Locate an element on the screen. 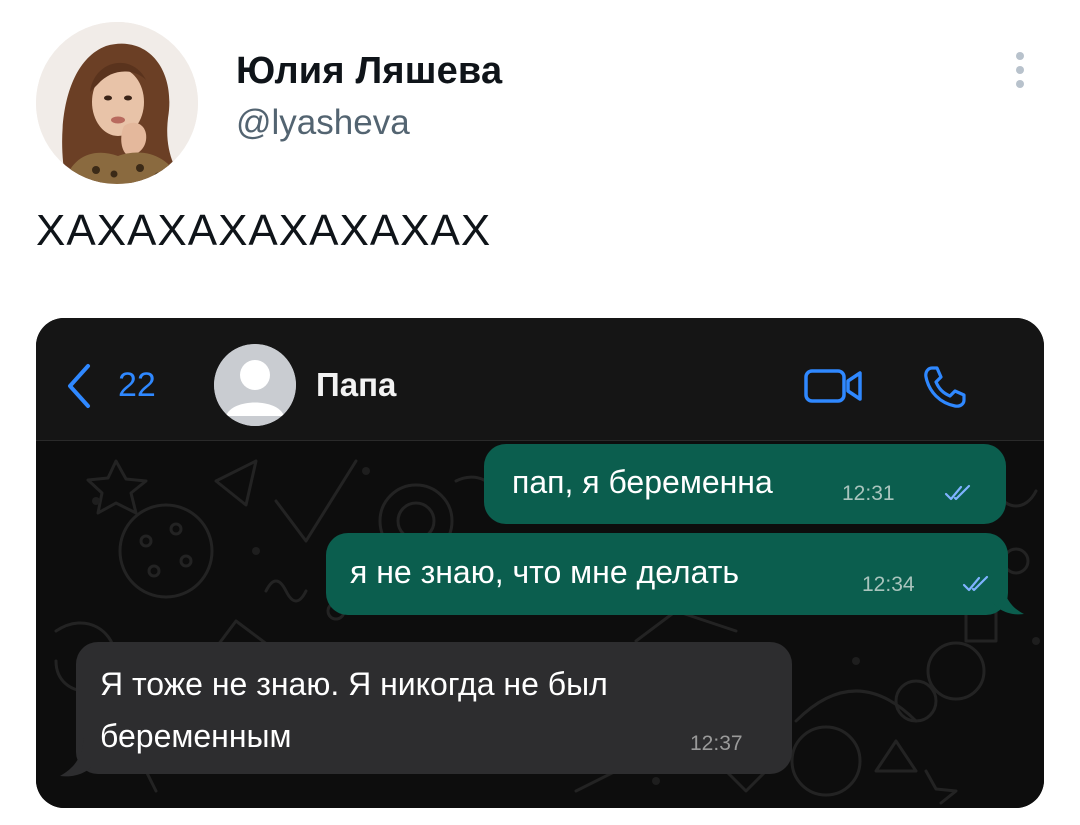  contact-name: Папа is located at coordinates (356, 385).